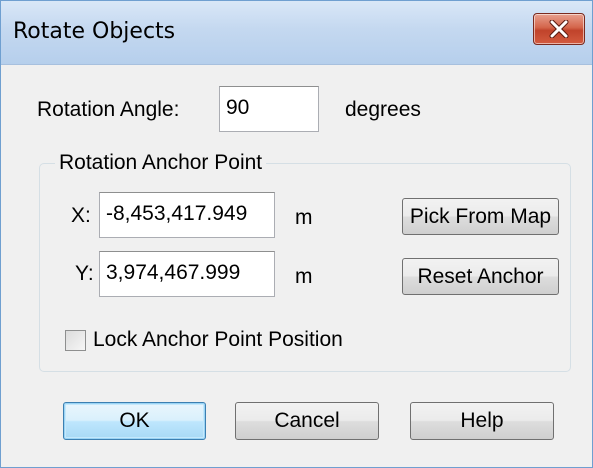 Image resolution: width=593 pixels, height=468 pixels. I want to click on y-coordinate-label: Y:, so click(84, 273).